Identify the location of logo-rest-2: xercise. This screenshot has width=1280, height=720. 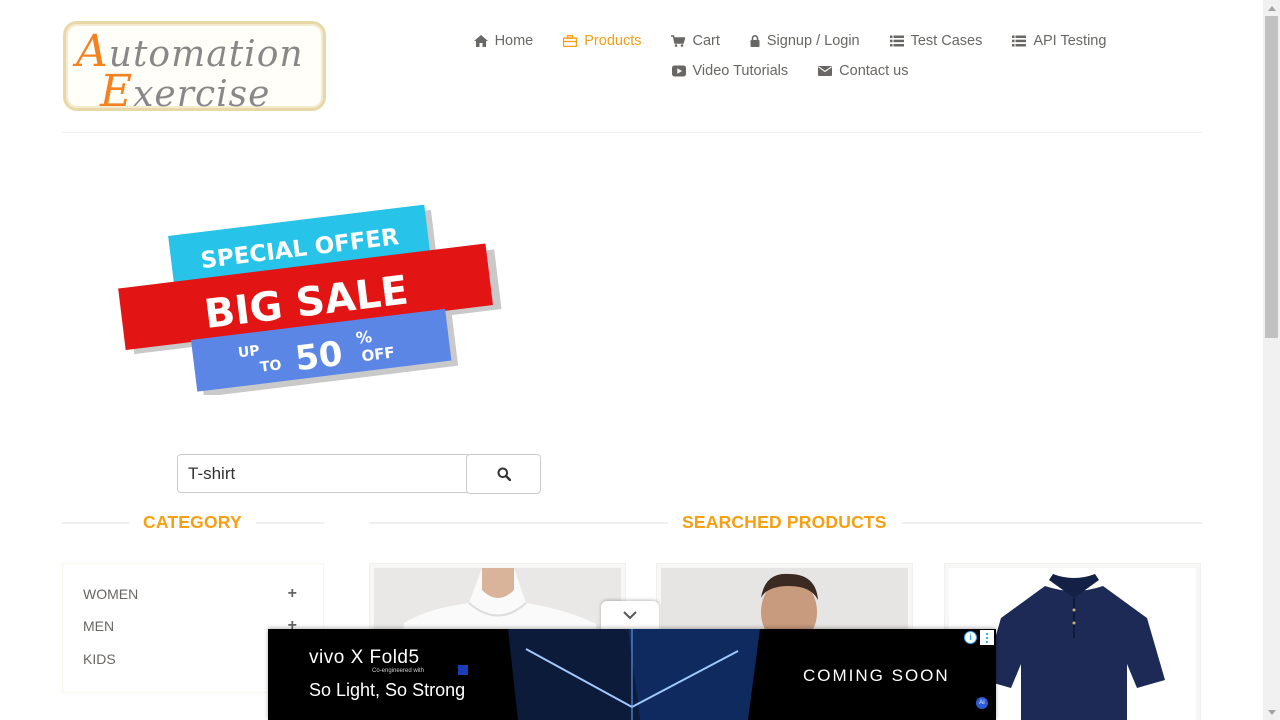
(202, 94).